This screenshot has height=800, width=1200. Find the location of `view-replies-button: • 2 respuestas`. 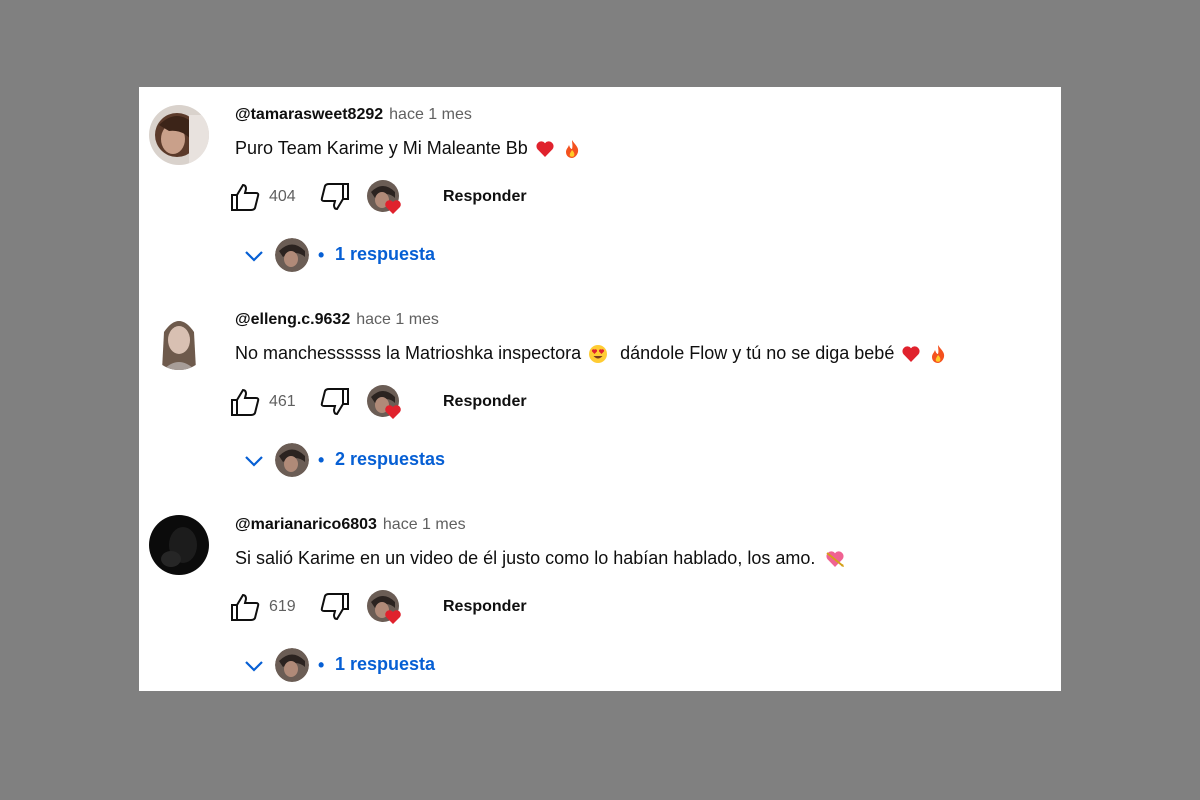

view-replies-button: • 2 respuestas is located at coordinates (385, 461).